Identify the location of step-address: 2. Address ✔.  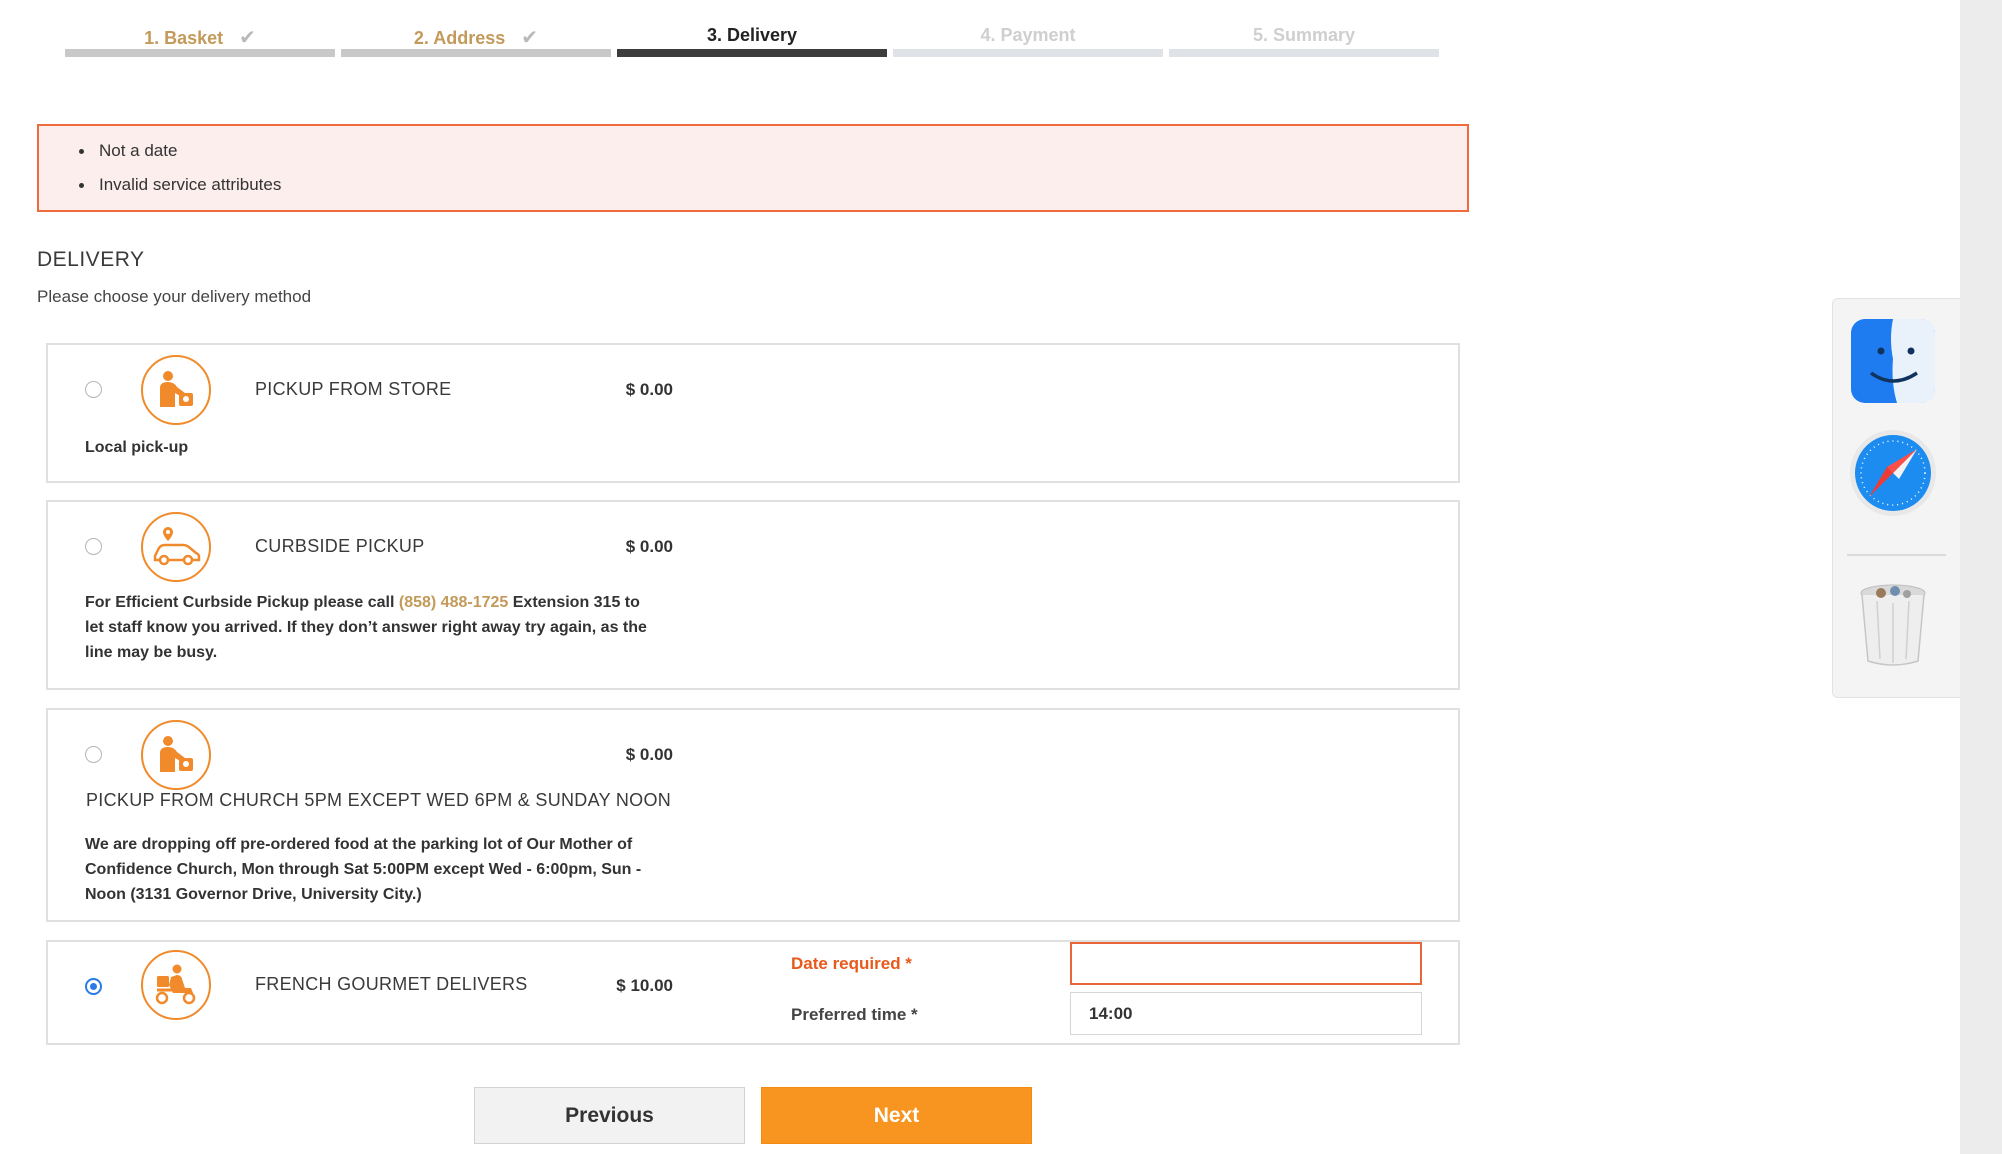
(476, 42).